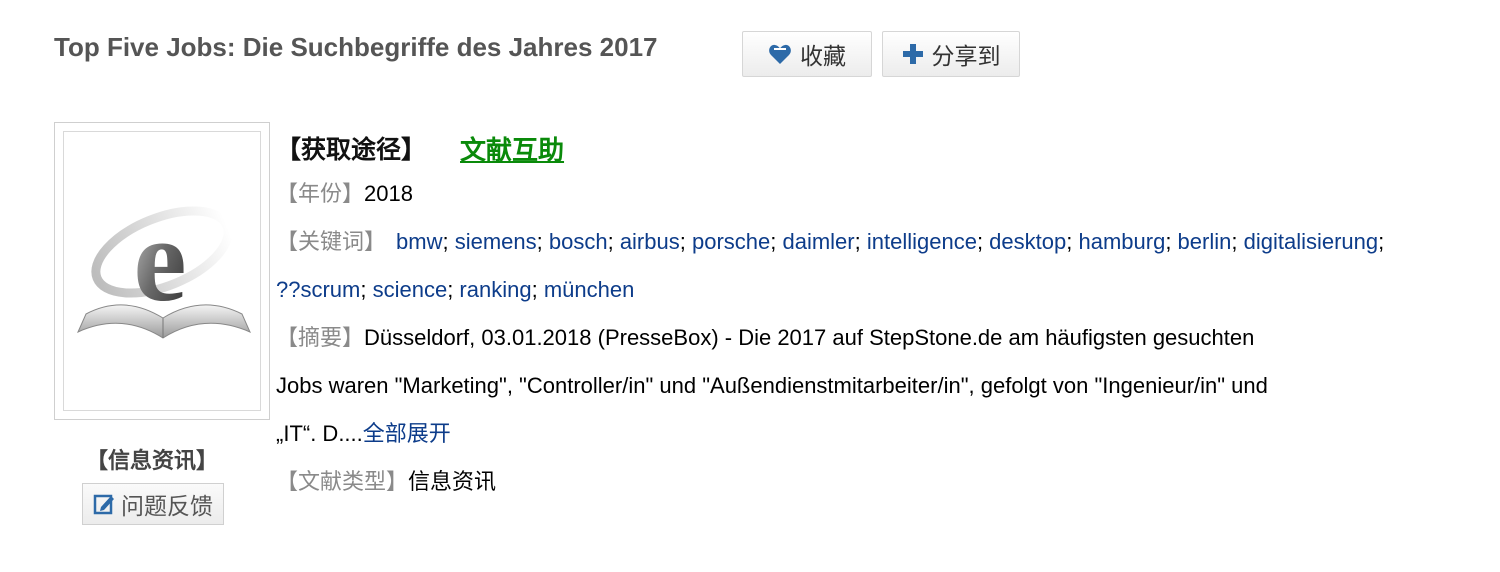 The image size is (1500, 572). What do you see at coordinates (159, 259) in the screenshot?
I see `svg-text: e` at bounding box center [159, 259].